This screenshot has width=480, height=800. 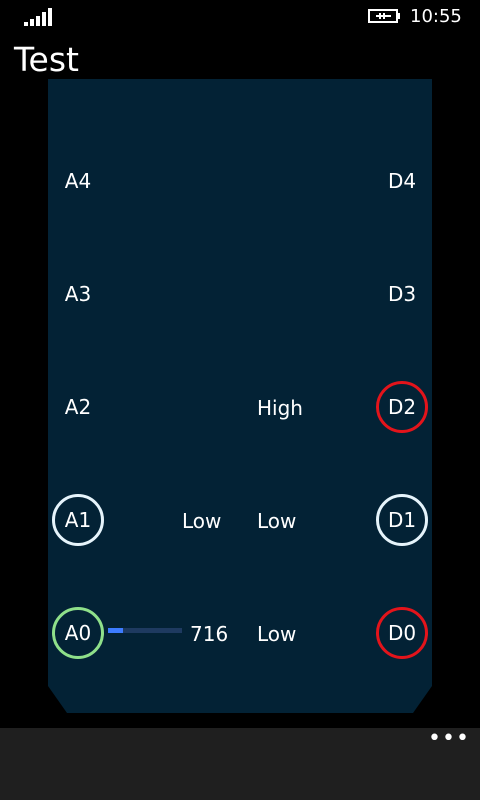 I want to click on analog-a1-value: Low, so click(x=202, y=521).